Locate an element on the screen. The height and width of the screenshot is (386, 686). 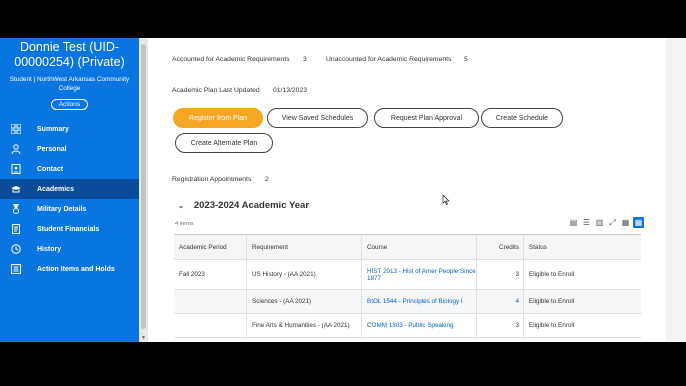
right-panel-strip is located at coordinates (676, 190).